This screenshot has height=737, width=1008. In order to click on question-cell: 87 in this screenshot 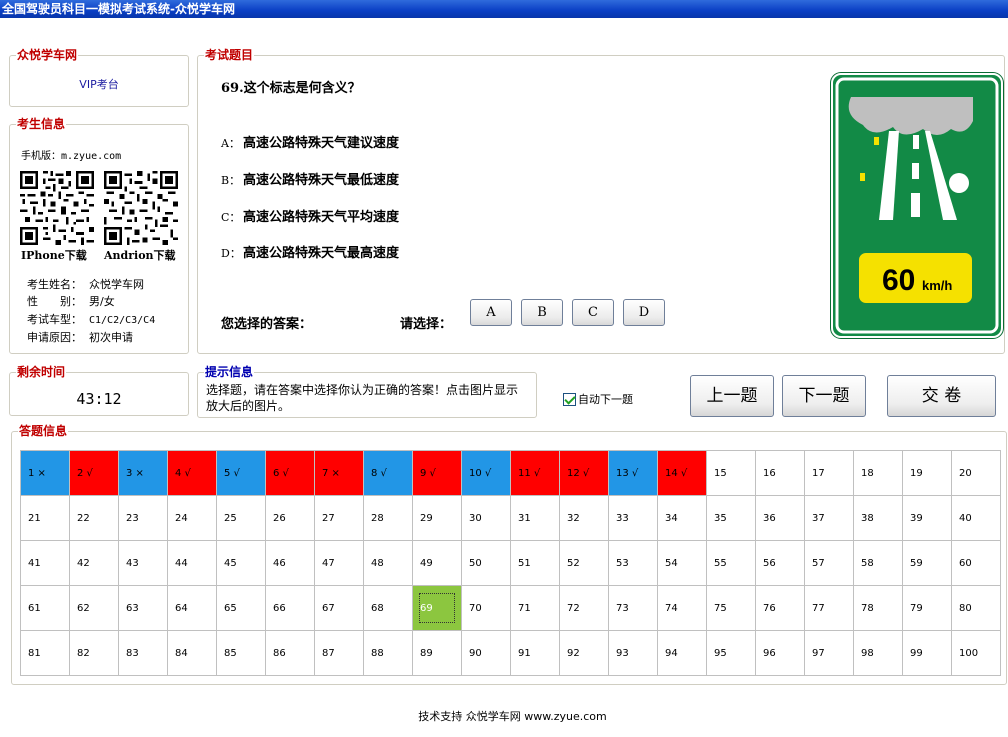, I will do `click(339, 653)`.